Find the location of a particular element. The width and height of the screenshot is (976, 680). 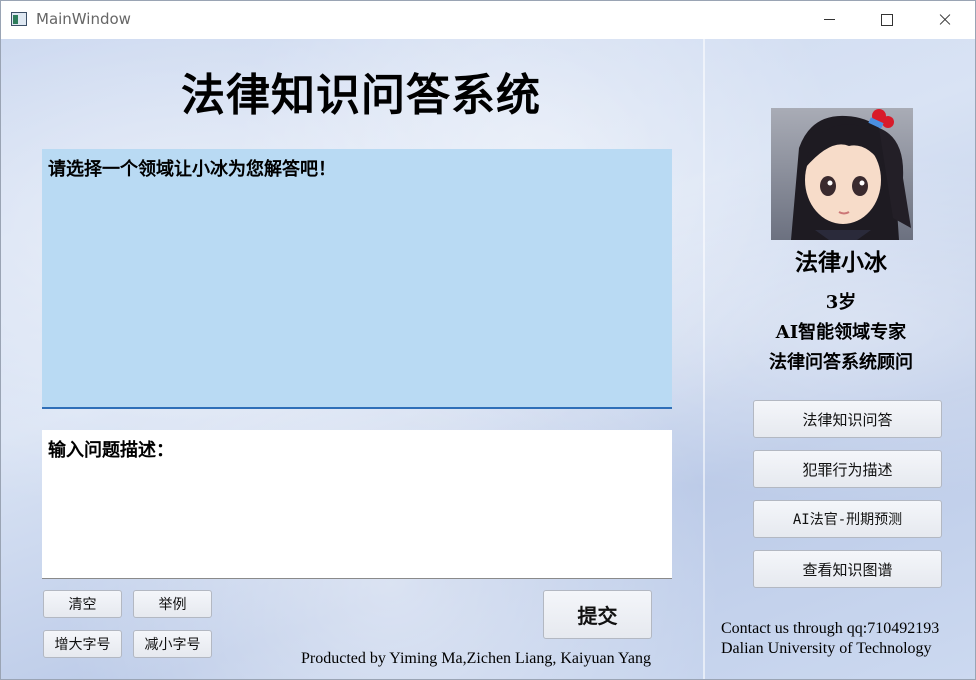

maximize-button is located at coordinates (887, 20).